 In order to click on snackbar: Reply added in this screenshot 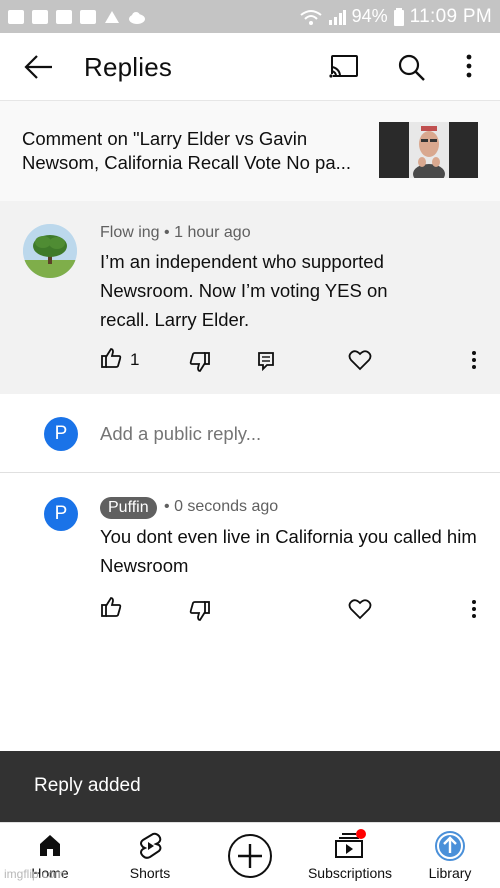, I will do `click(250, 786)`.